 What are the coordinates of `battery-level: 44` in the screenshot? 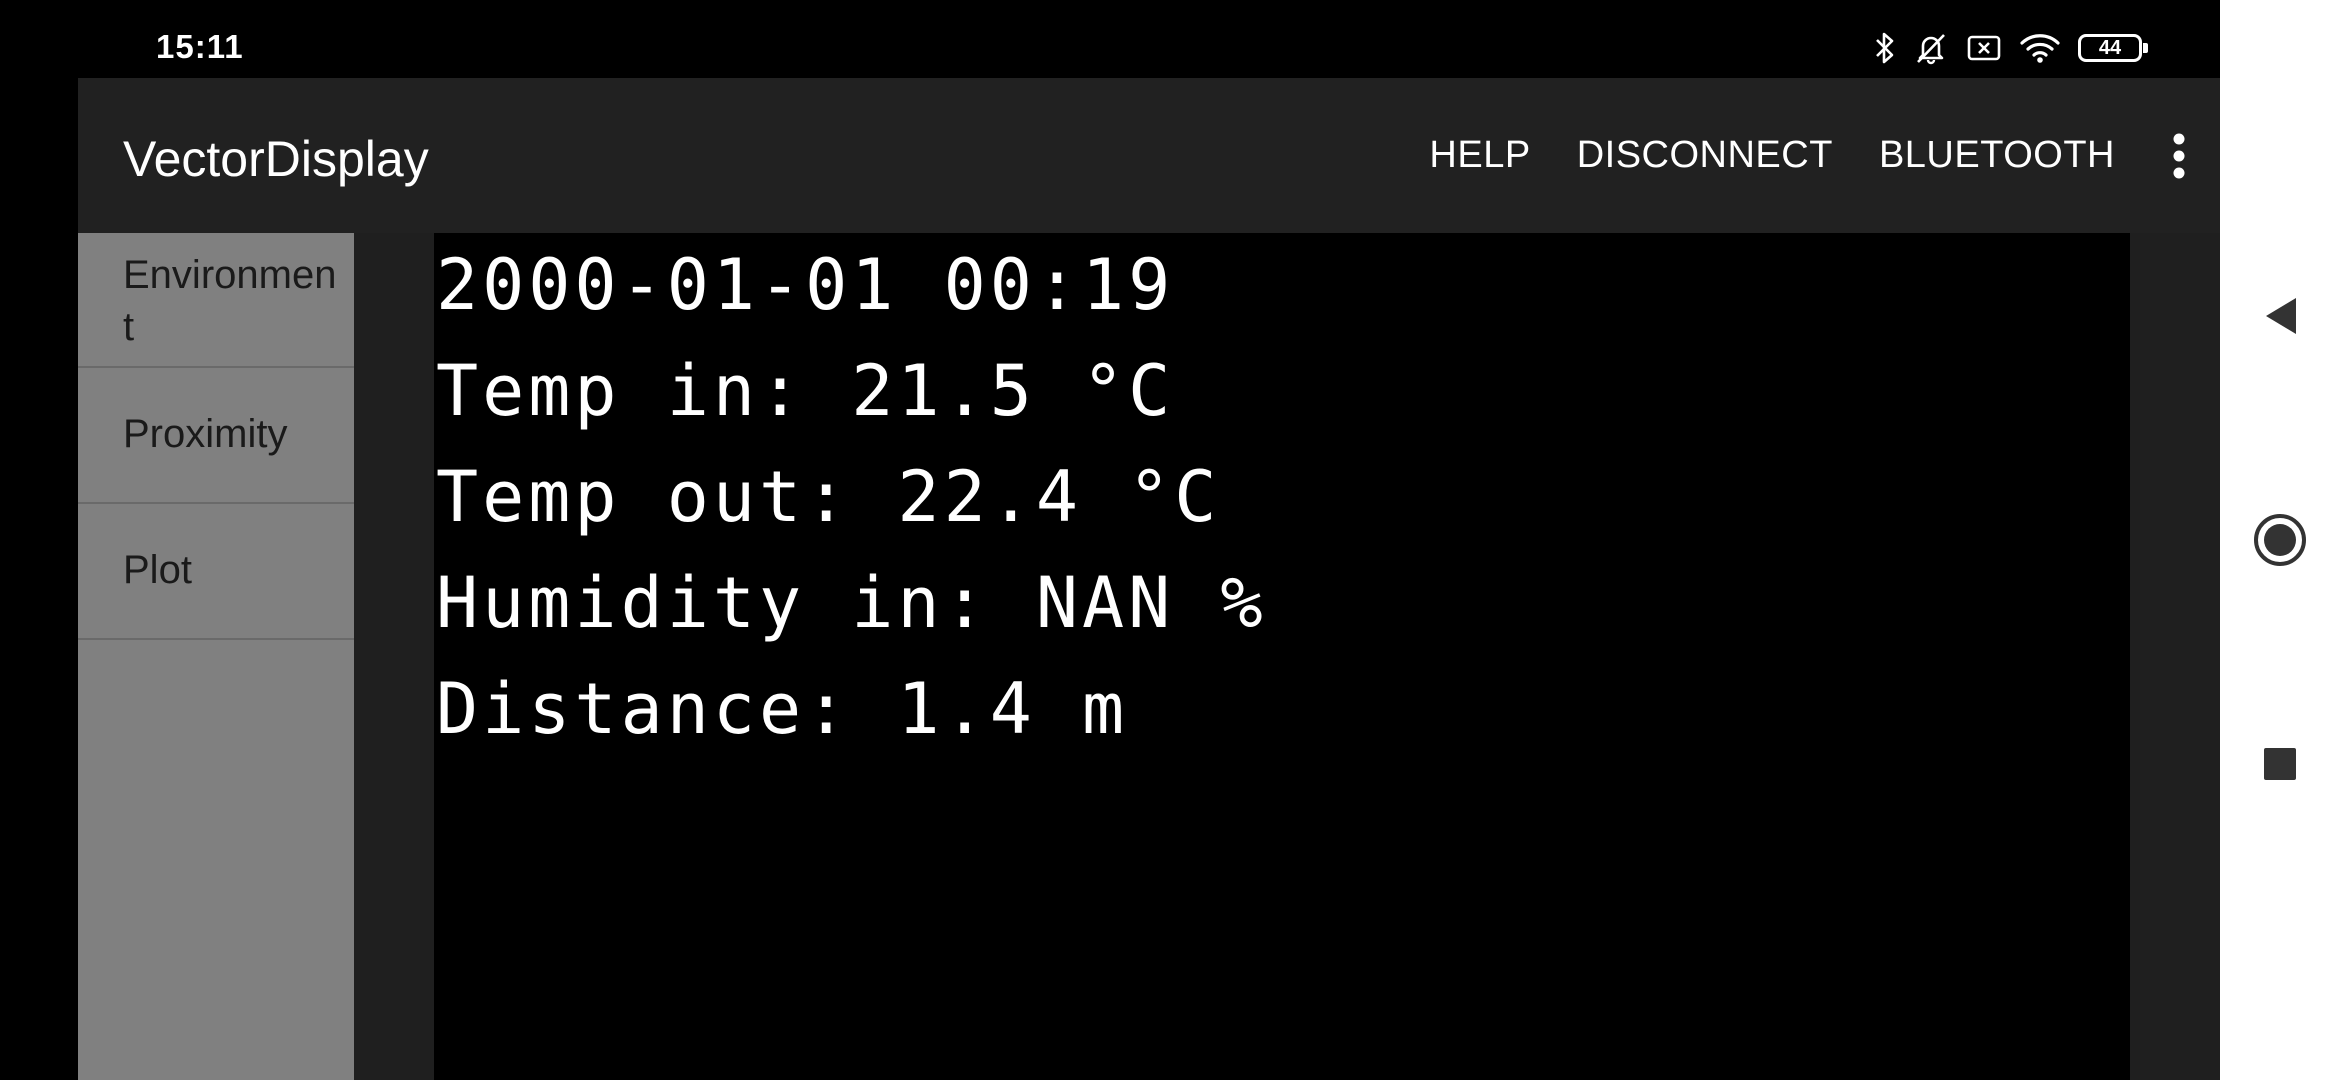 It's located at (2110, 48).